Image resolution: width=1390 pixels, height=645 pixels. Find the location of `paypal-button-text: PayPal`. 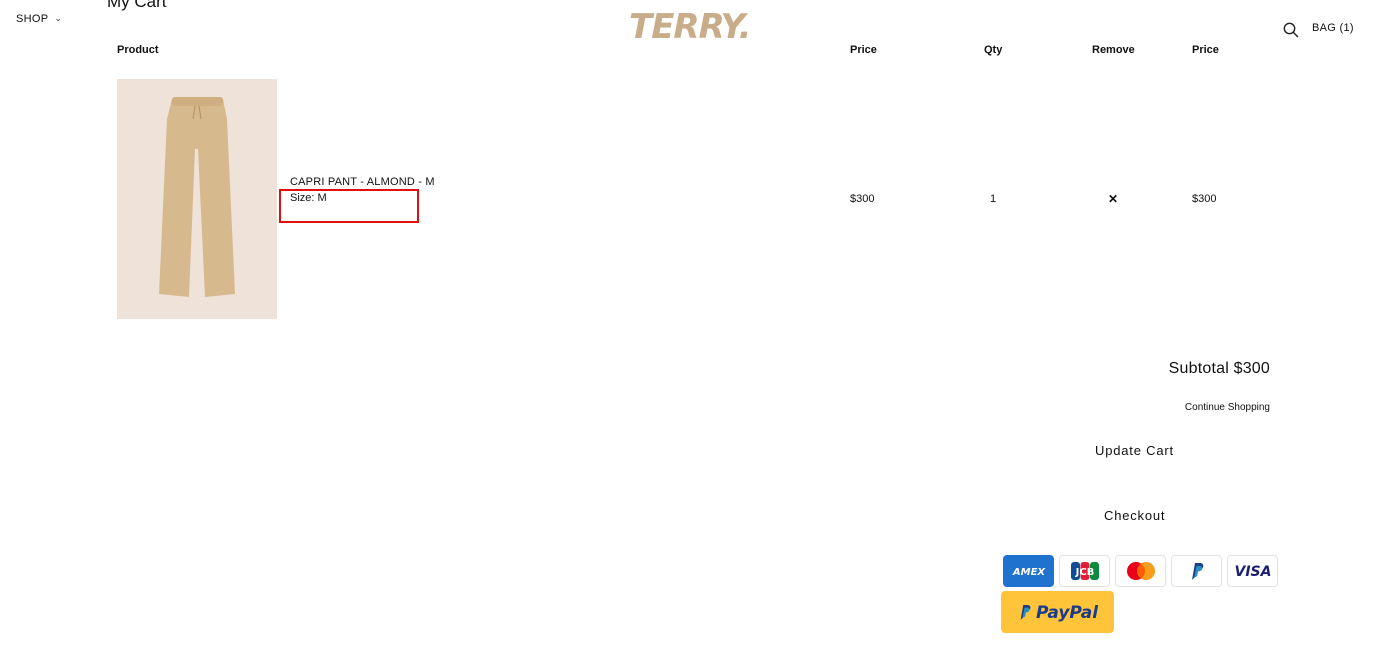

paypal-button-text: PayPal is located at coordinates (1067, 613).